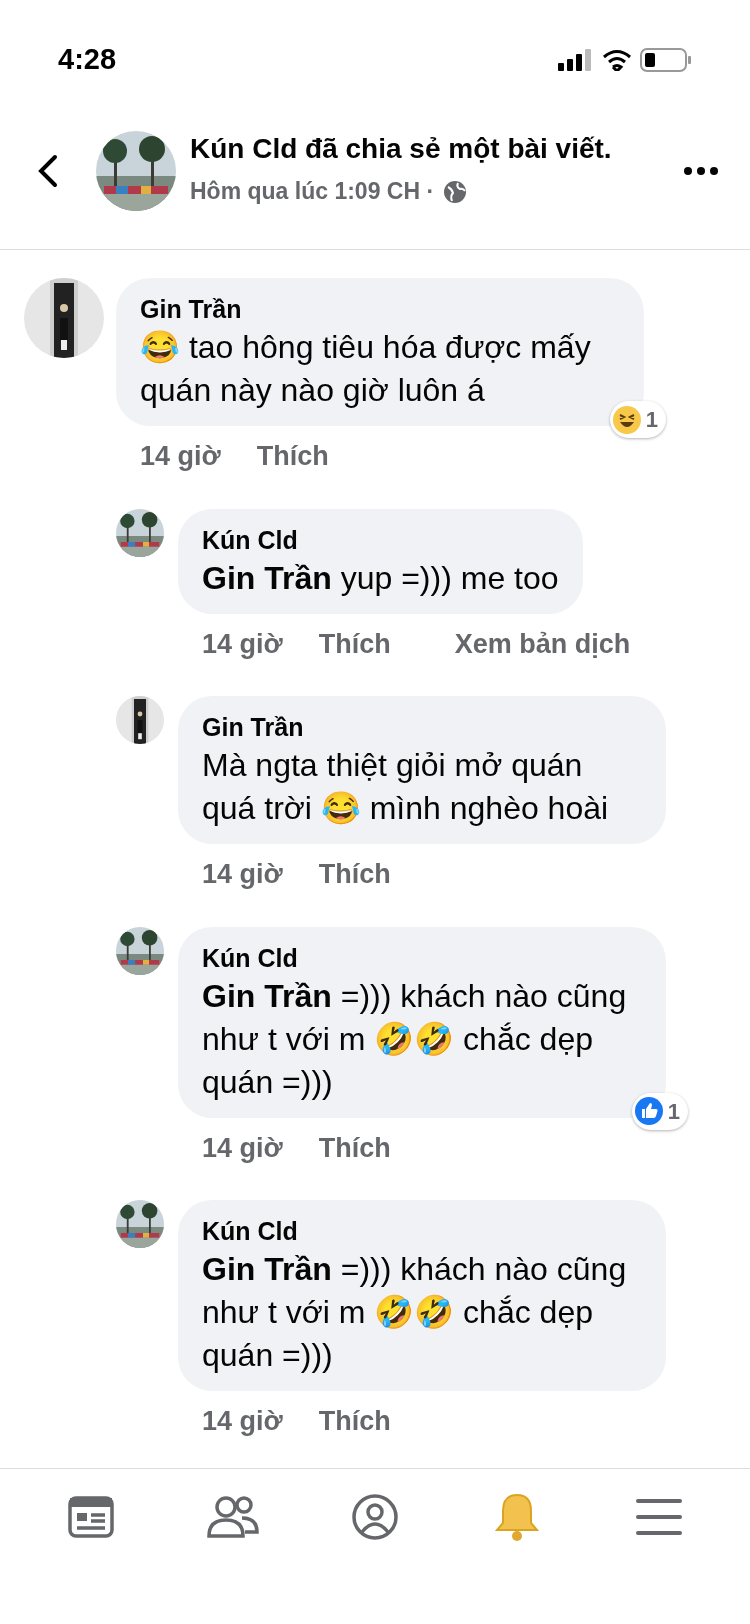 The height and width of the screenshot is (1624, 750). Describe the element at coordinates (366, 369) in the screenshot. I see `comment-text: 😂 tao hông tiêu hóa được mấy quán này nào giờ luôn á` at that location.